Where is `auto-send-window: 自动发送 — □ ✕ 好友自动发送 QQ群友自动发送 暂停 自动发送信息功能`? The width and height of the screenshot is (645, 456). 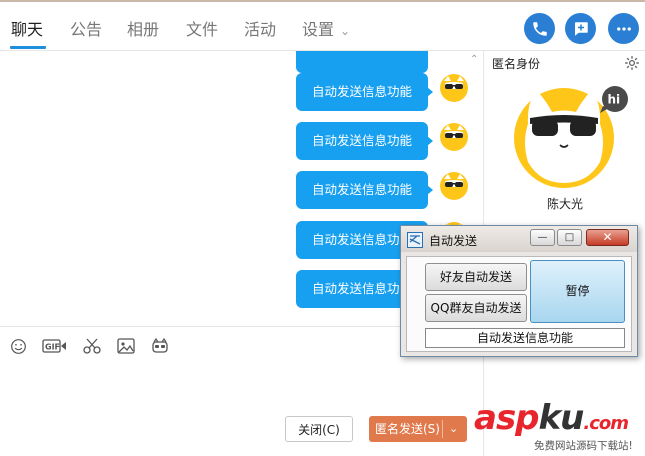 auto-send-window: 自动发送 — □ ✕ 好友自动发送 QQ群友自动发送 暂停 自动发送信息功能 is located at coordinates (519, 291).